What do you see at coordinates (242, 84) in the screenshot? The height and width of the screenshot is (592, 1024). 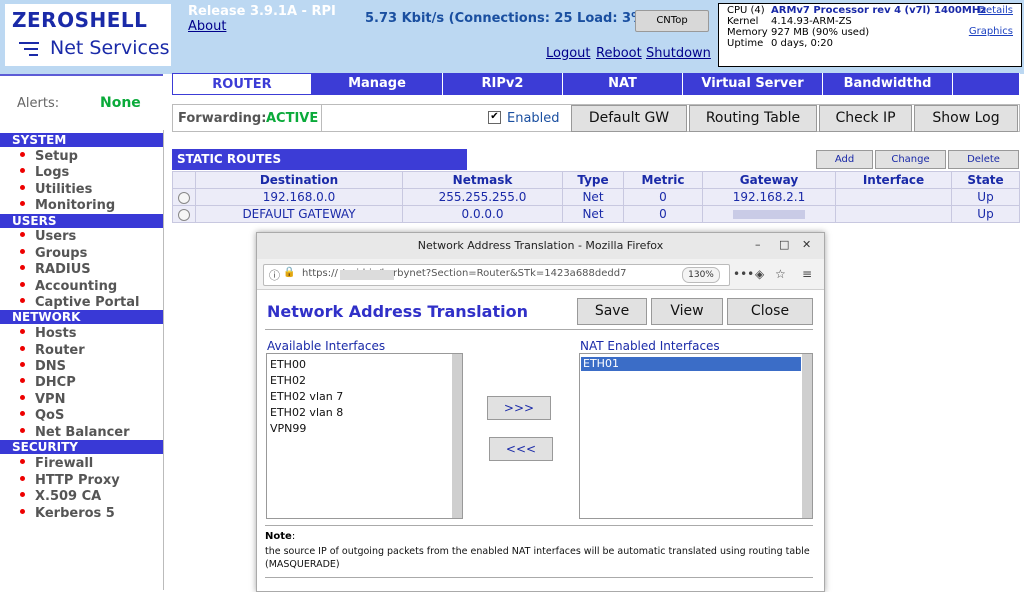 I see `tab-router: ROUTER` at bounding box center [242, 84].